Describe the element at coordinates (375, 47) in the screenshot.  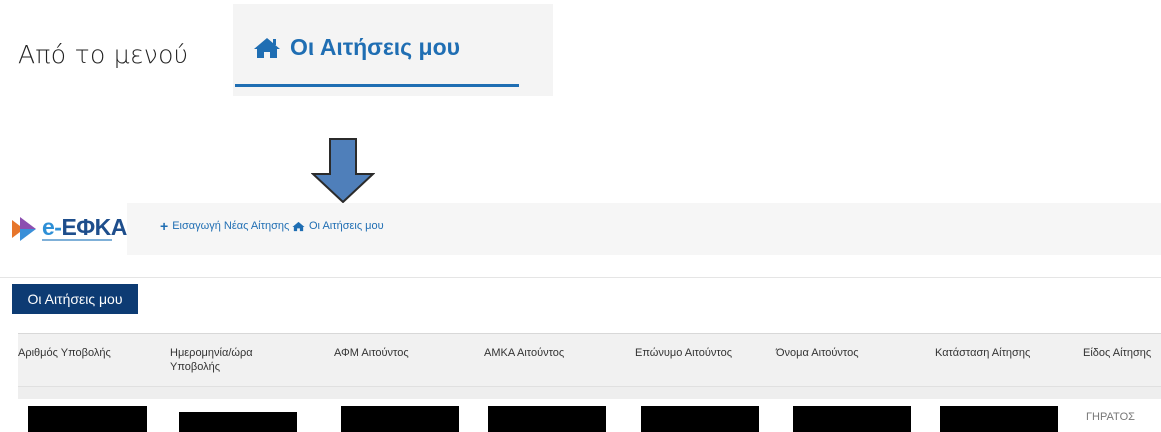
I see `zoom-link-label: Οι Αιτήσεις μου` at that location.